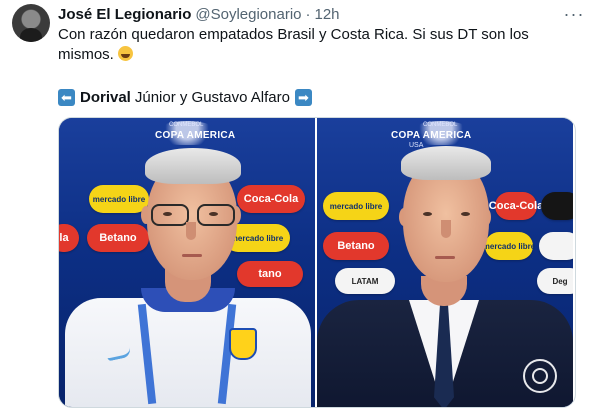 The height and width of the screenshot is (415, 600). Describe the element at coordinates (66, 97) in the screenshot. I see `left-arrow-icon: ⬅` at that location.